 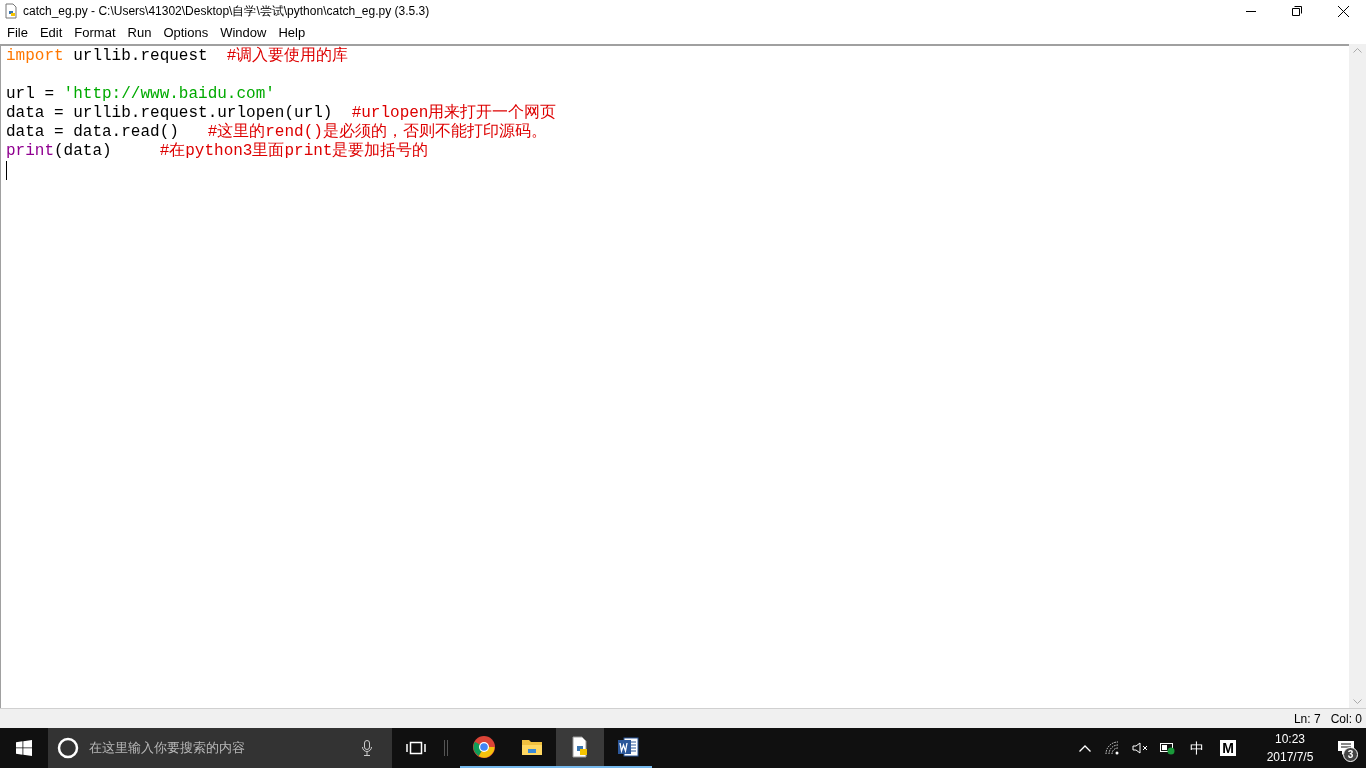 I want to click on clock: 10:23 2017/7/5, so click(x=1290, y=748).